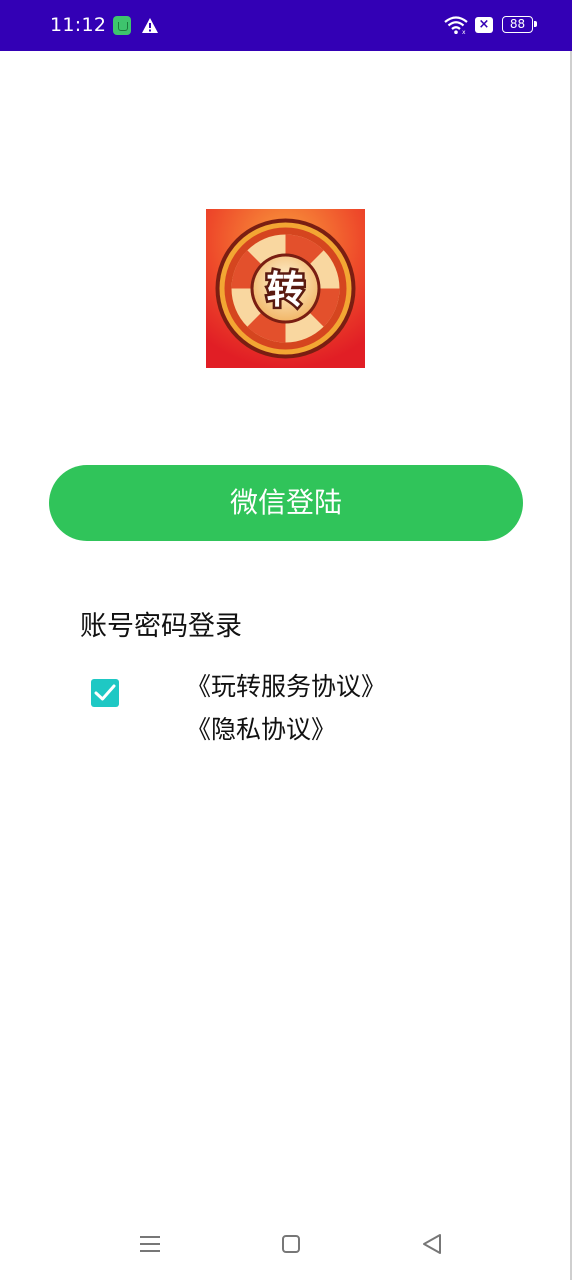 This screenshot has height=1280, width=572. I want to click on account-password-login-link: 账号密码登录, so click(161, 623).